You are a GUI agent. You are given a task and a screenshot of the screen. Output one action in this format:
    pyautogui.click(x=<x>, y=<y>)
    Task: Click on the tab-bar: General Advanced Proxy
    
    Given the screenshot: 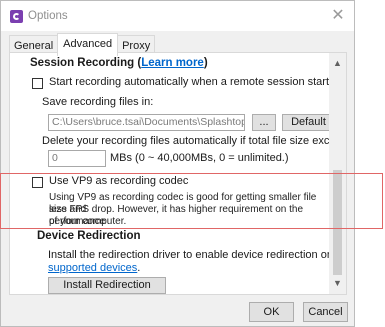 What is the action you would take?
    pyautogui.click(x=82, y=44)
    